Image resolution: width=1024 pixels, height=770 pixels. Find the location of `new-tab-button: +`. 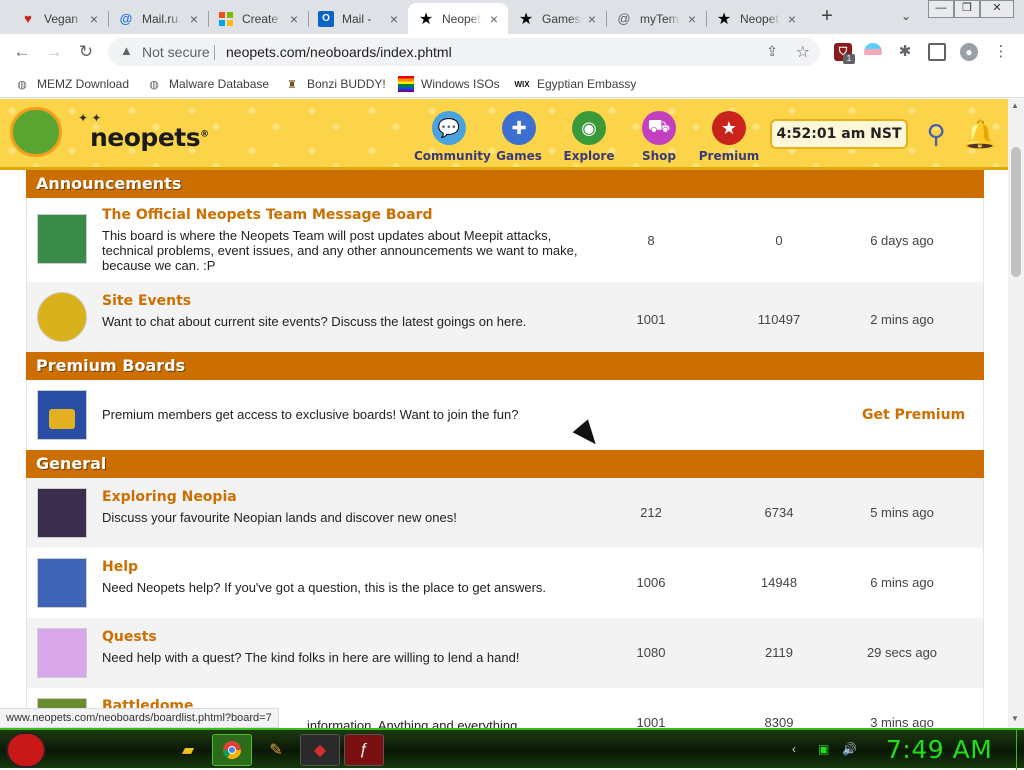

new-tab-button: + is located at coordinates (827, 17).